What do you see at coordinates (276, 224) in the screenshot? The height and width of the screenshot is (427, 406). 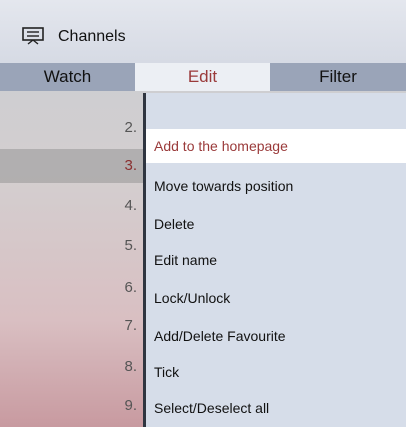 I see `menu-item-delete: Delete` at bounding box center [276, 224].